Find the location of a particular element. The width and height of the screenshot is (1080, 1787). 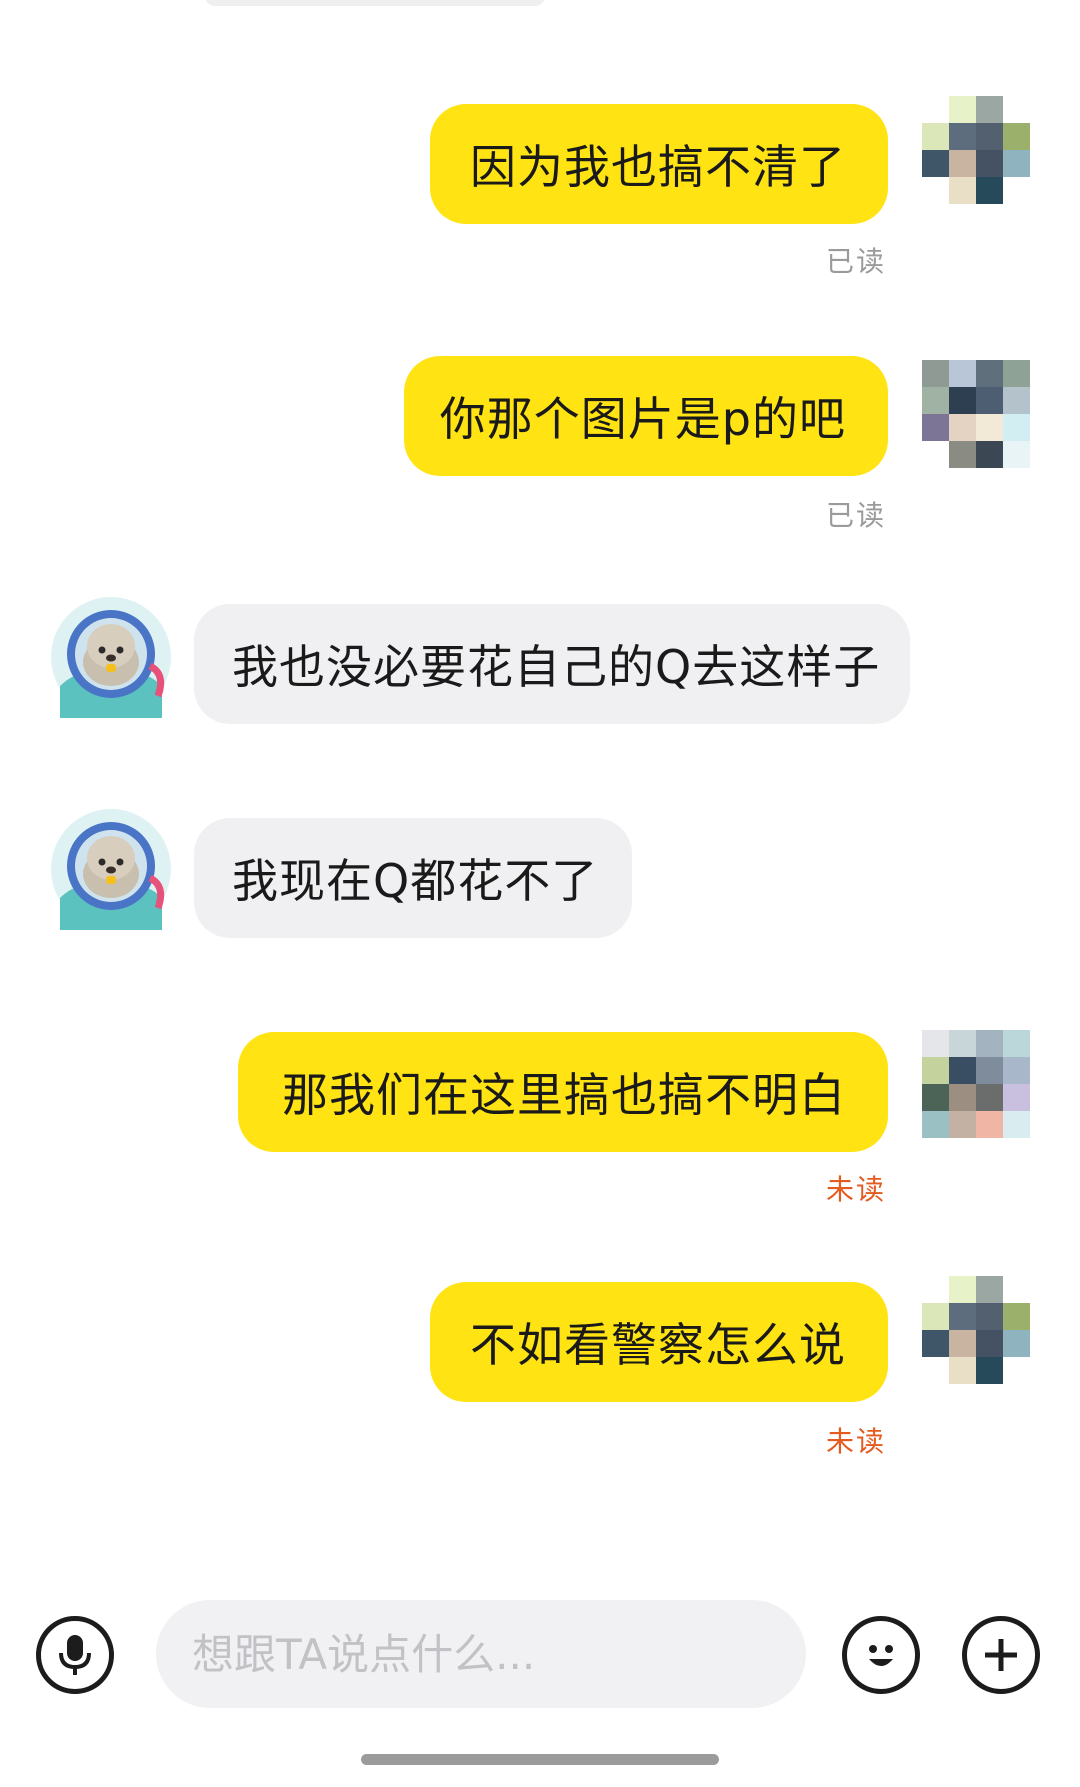

voice-button is located at coordinates (75, 1655).